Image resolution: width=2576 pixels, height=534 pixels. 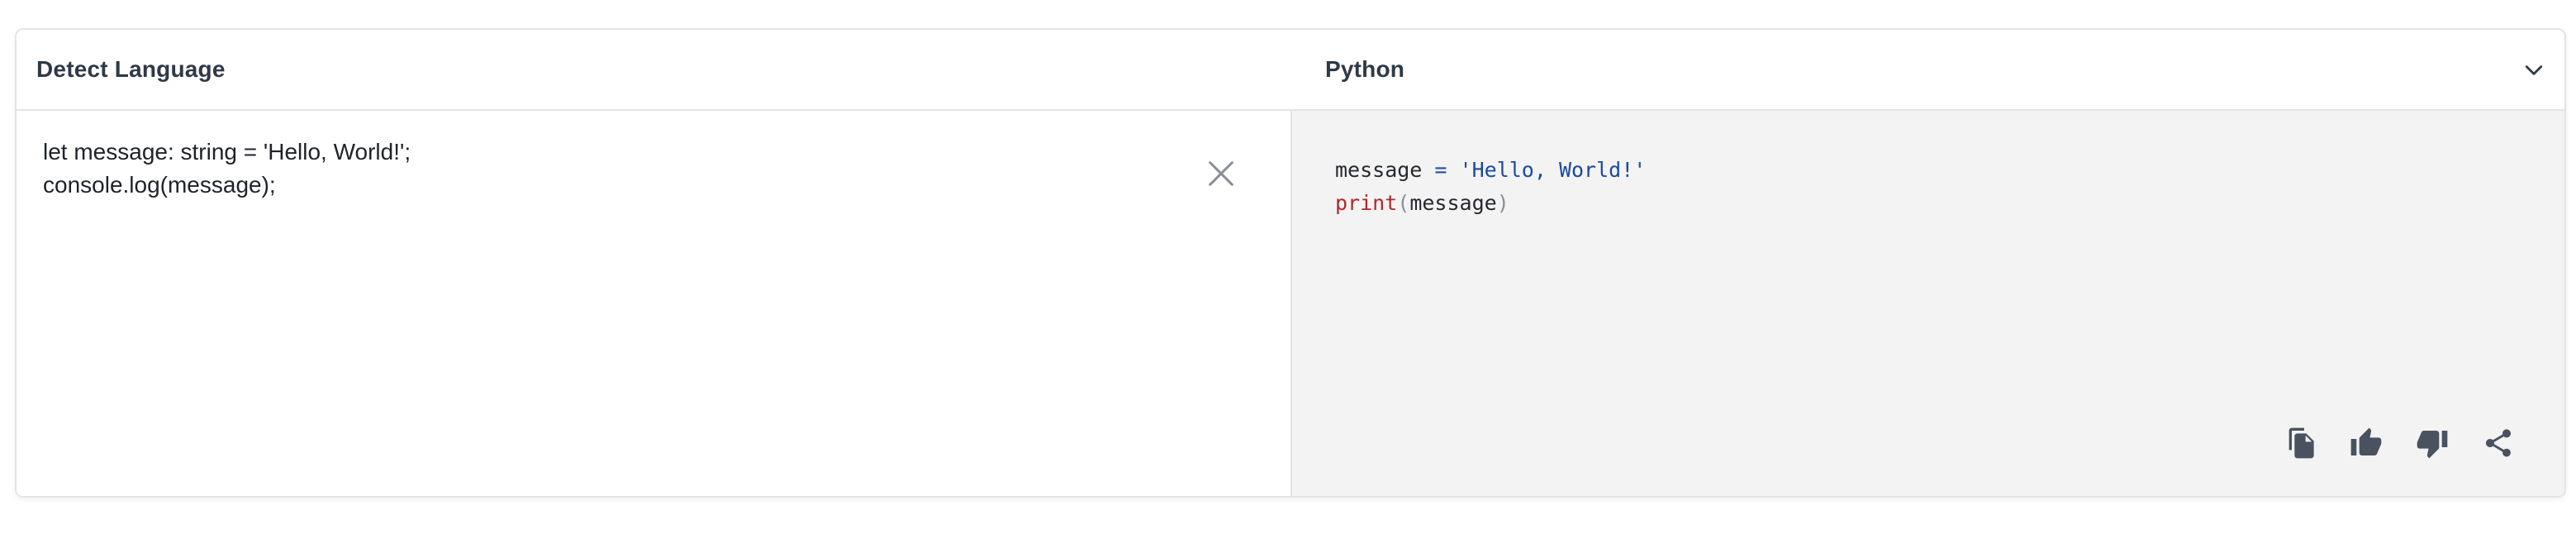 I want to click on code-line-1: message = 'Hello, World!', so click(x=1490, y=170).